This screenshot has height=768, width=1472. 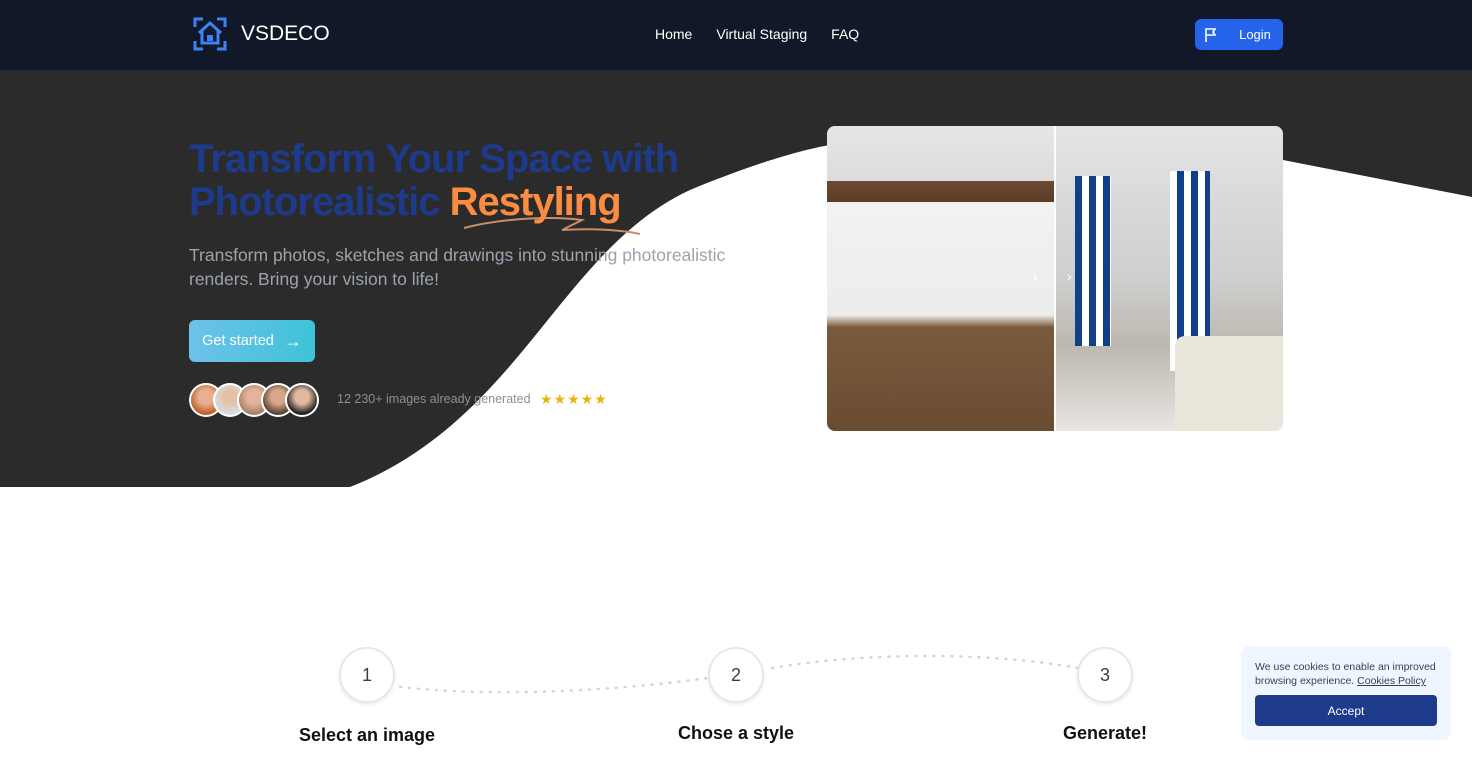 I want to click on main-nav: Home Virtual Staging FAQ, so click(x=757, y=34).